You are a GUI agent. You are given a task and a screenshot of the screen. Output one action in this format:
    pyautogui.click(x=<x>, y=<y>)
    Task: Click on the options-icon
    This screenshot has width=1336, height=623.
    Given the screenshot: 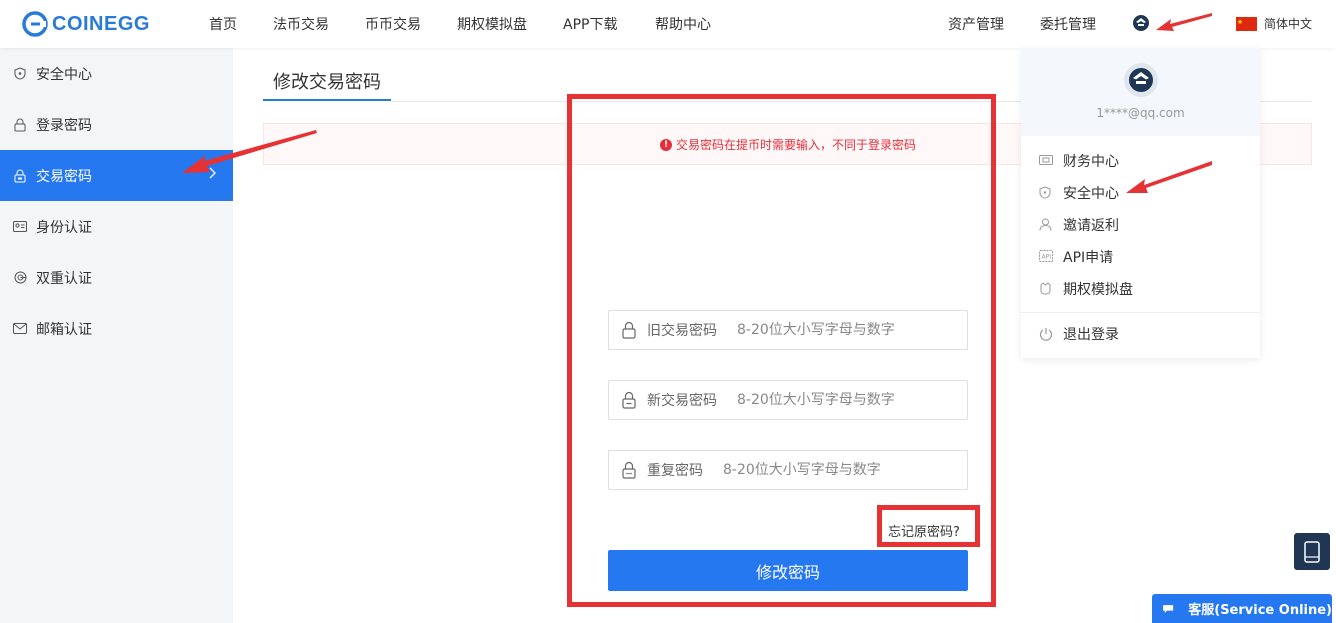 What is the action you would take?
    pyautogui.click(x=1046, y=289)
    